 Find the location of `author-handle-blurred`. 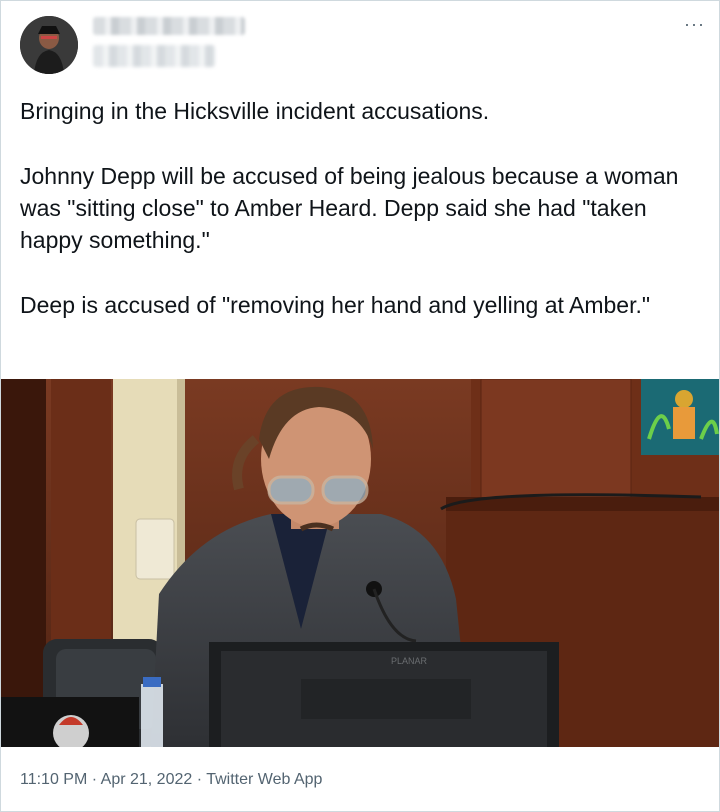

author-handle-blurred is located at coordinates (154, 56).